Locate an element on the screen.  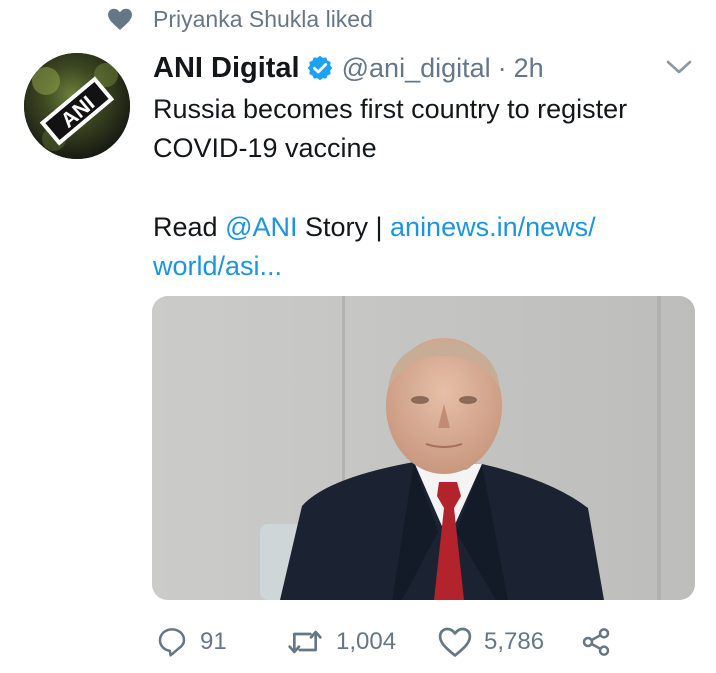
liked-by-text: Priyanka Shukla liked is located at coordinates (263, 18).